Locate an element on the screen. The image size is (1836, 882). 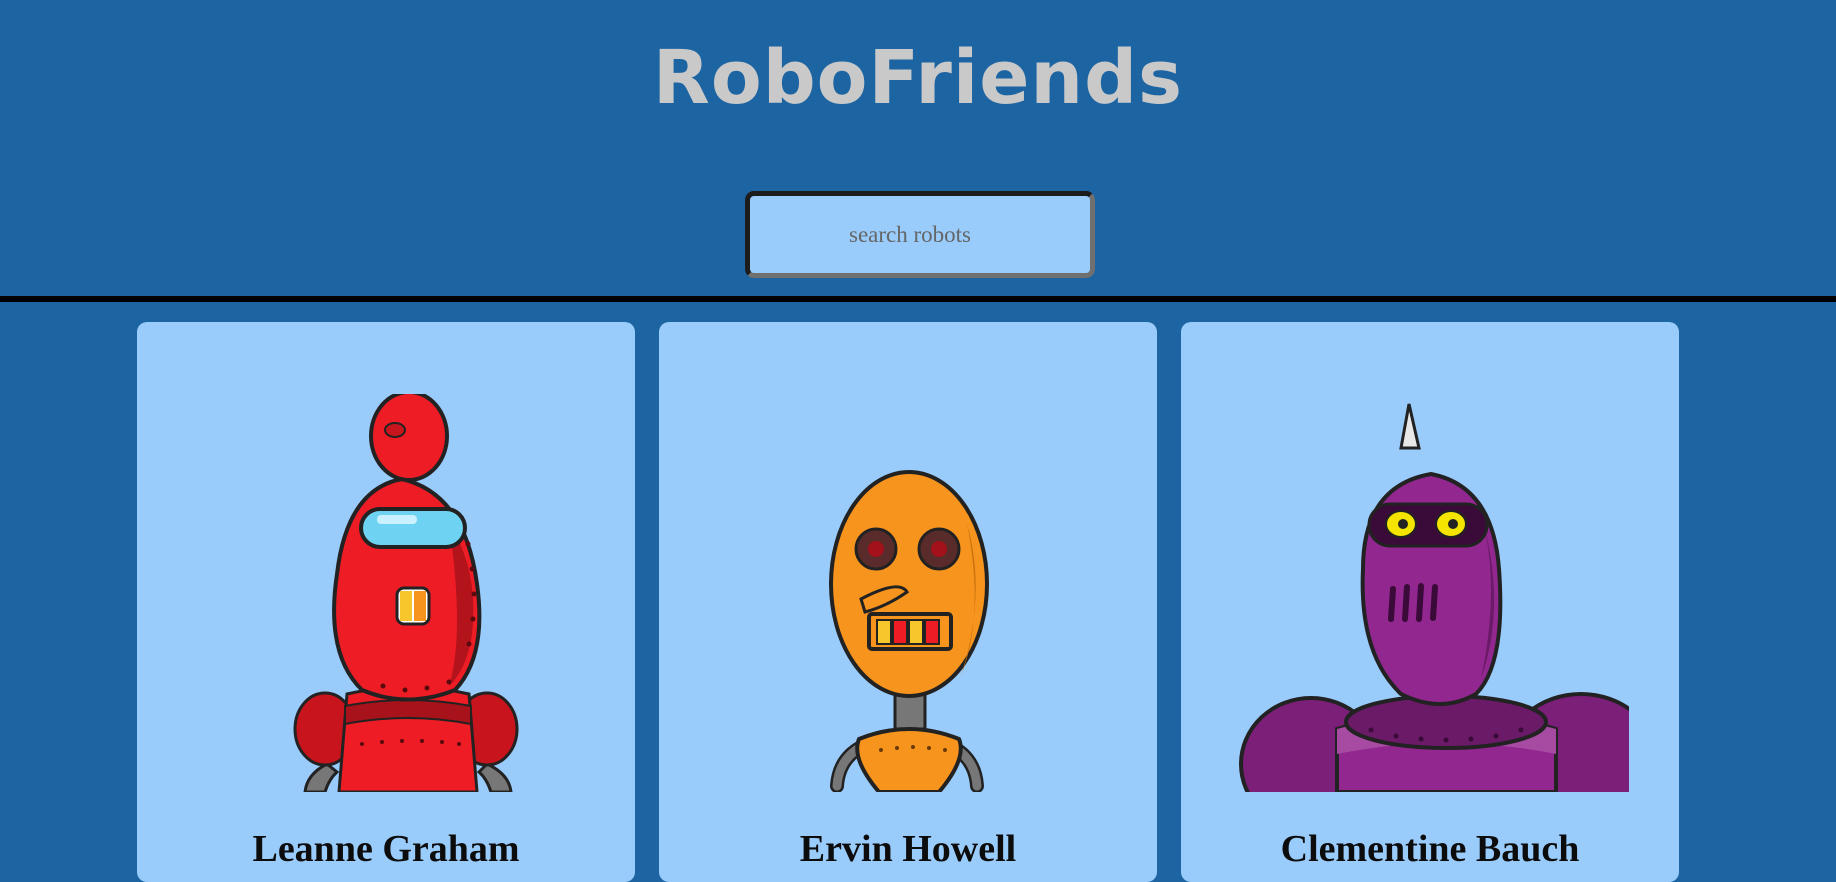
robot-name: Clementine Bauch is located at coordinates (1430, 849).